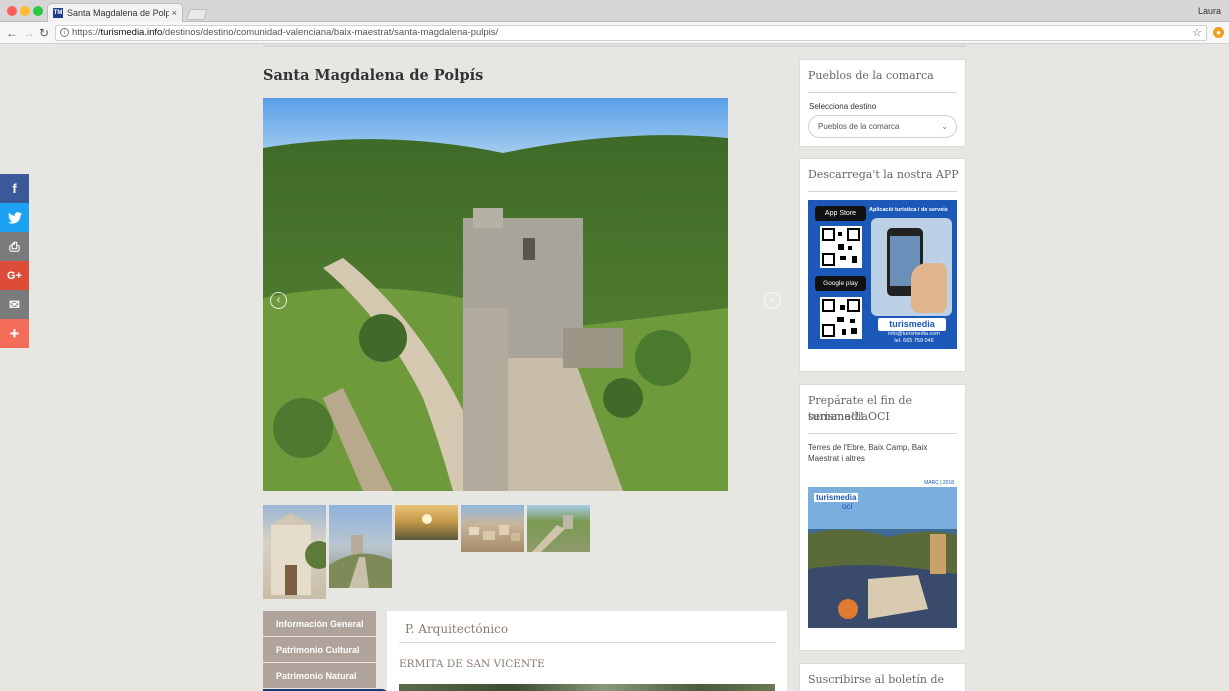  What do you see at coordinates (587, 687) in the screenshot?
I see `ermita-photo` at bounding box center [587, 687].